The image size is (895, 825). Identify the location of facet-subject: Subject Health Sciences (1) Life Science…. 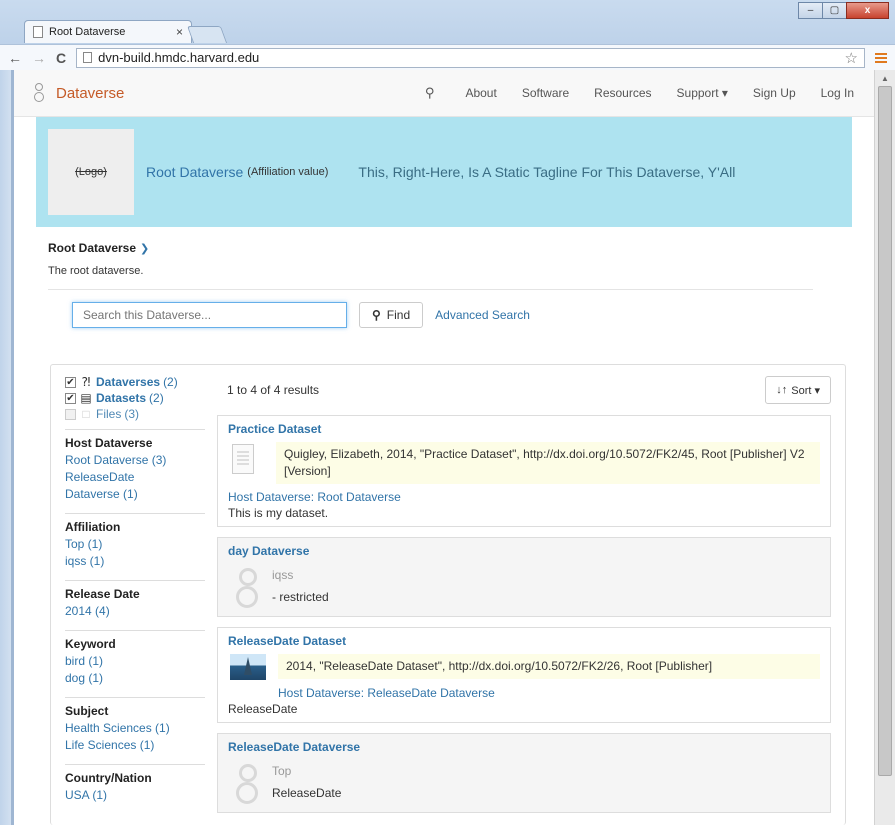
(135, 726).